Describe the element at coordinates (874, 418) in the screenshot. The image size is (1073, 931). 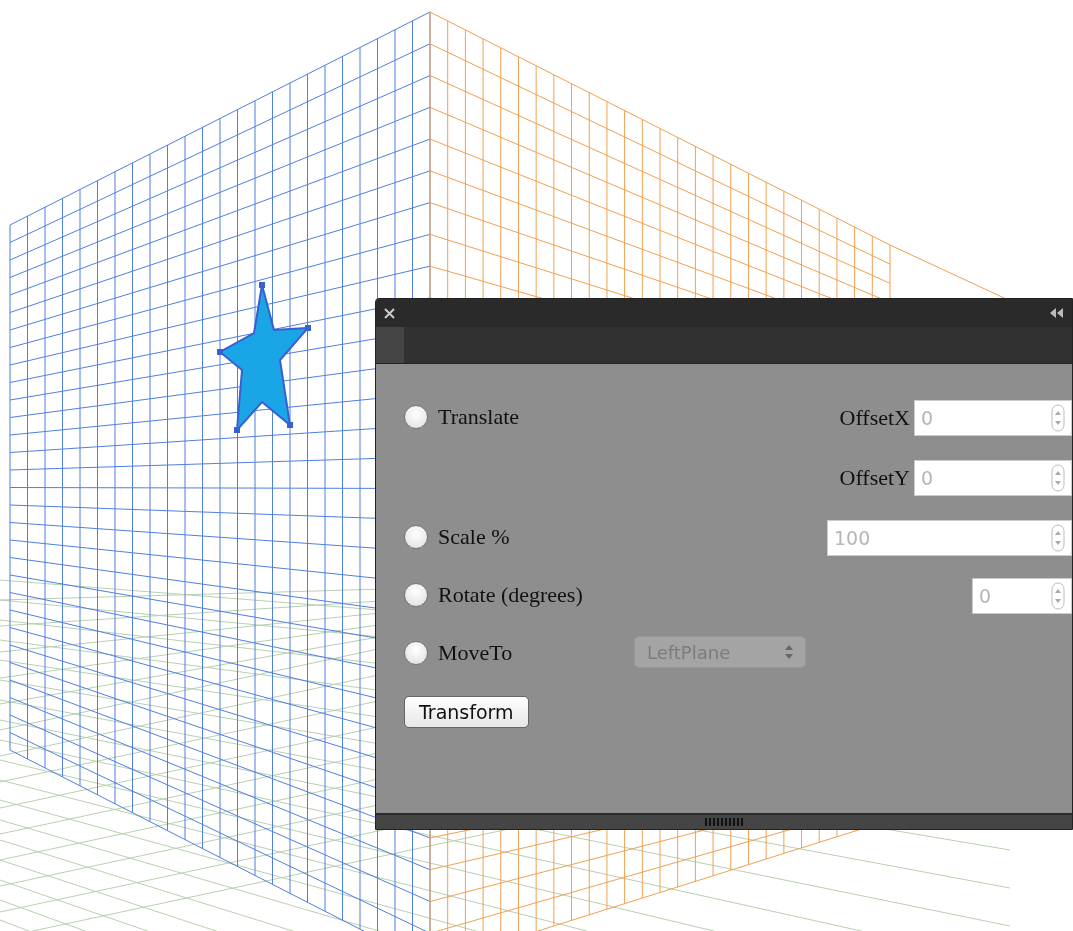
I see `field-label: OffsetX` at that location.